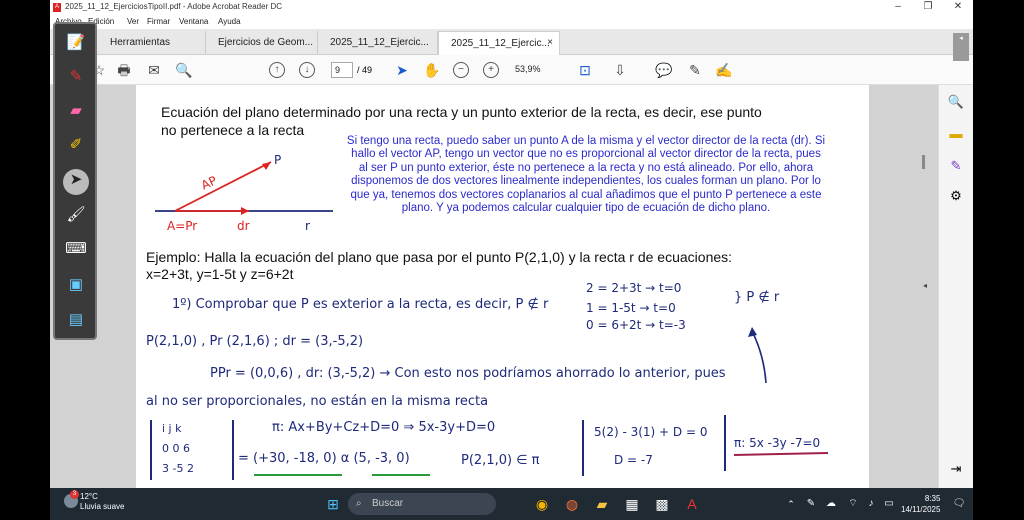  What do you see at coordinates (956, 134) in the screenshot?
I see `comment-panel-icon: ▬` at bounding box center [956, 134].